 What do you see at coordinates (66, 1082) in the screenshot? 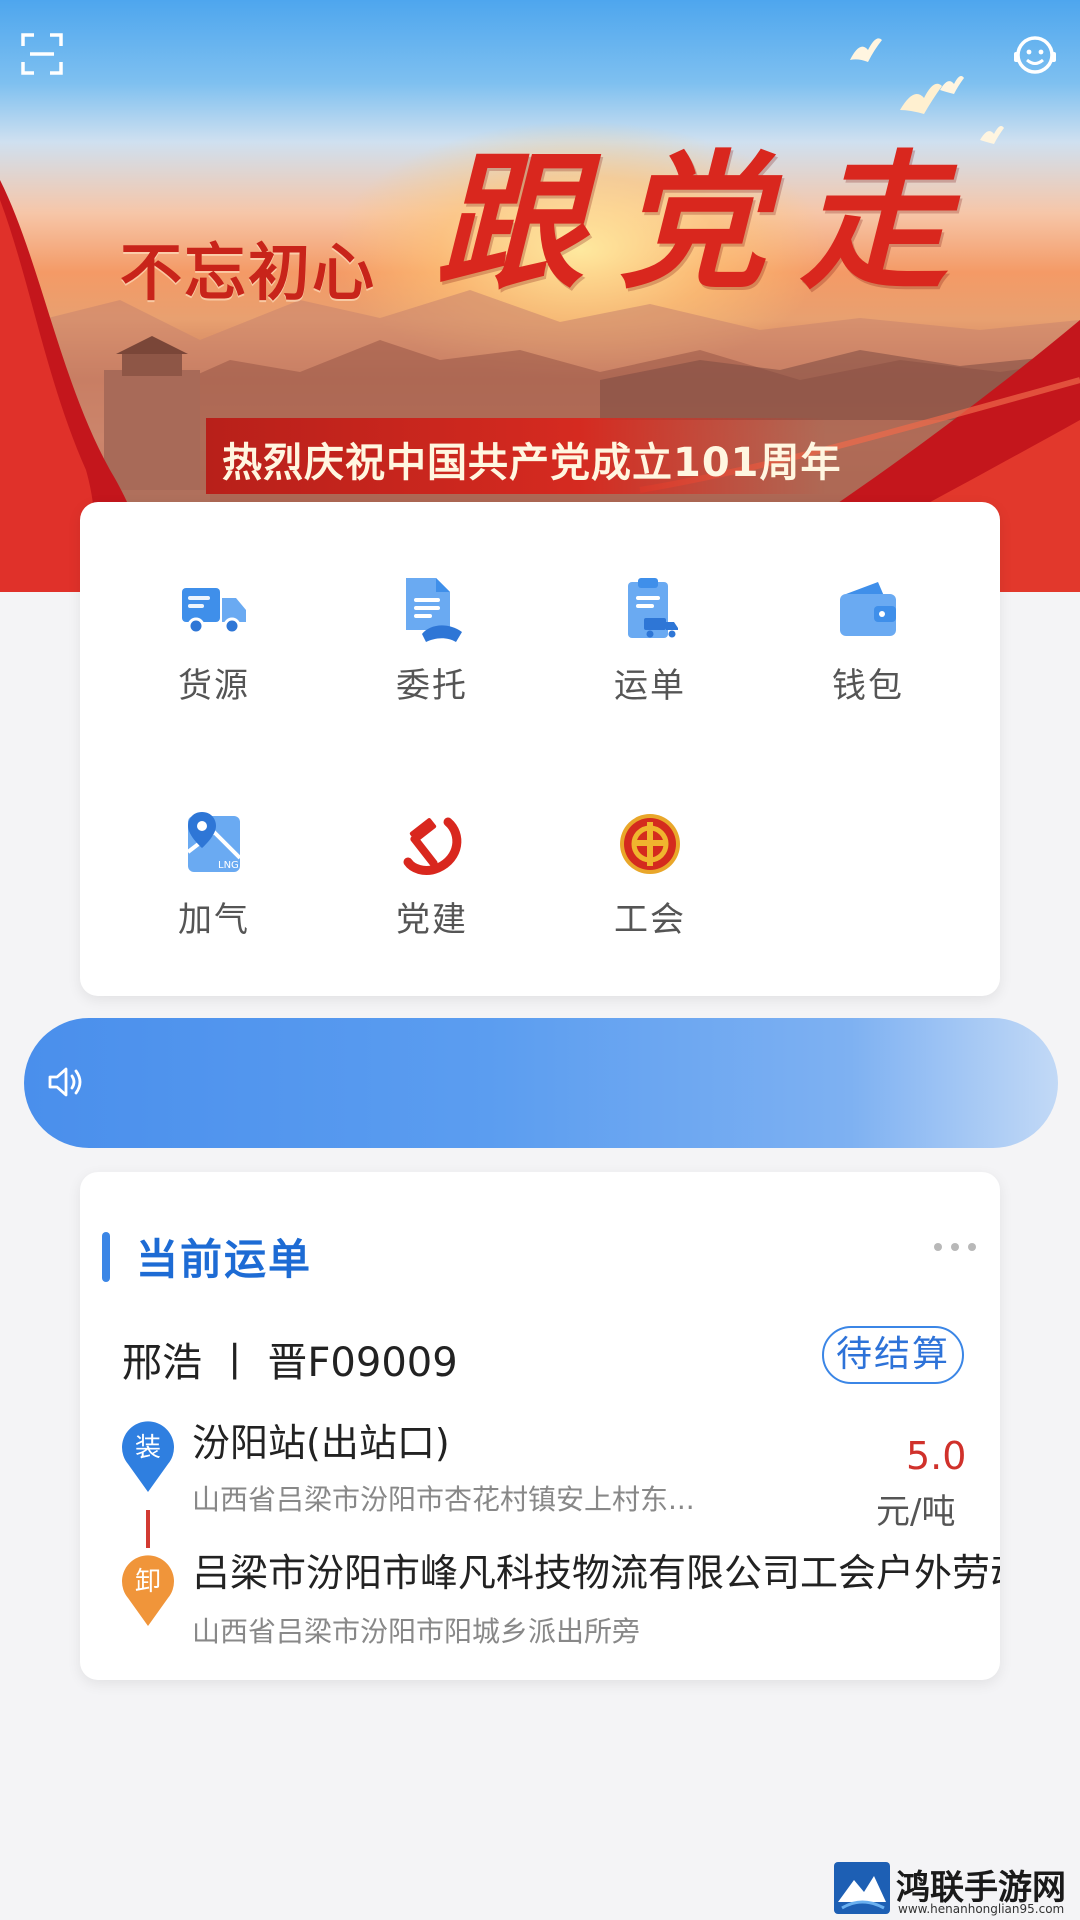
I see `speaker-icon` at bounding box center [66, 1082].